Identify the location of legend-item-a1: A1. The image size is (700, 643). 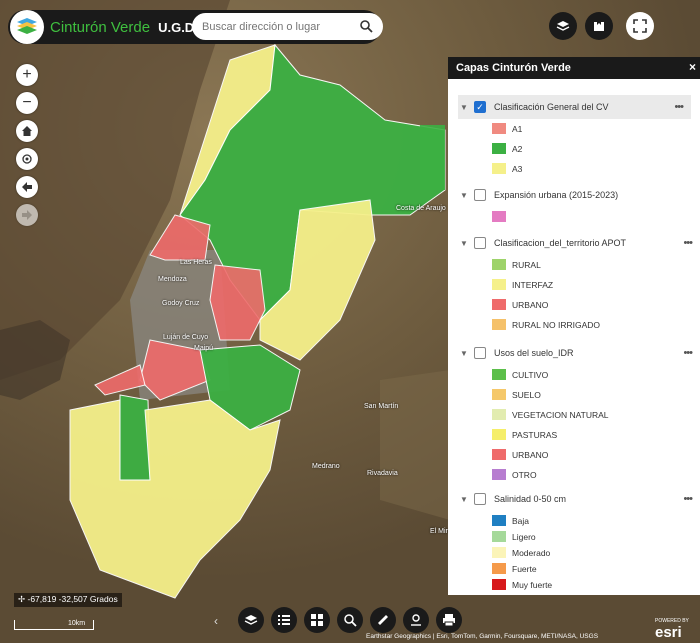
(507, 128).